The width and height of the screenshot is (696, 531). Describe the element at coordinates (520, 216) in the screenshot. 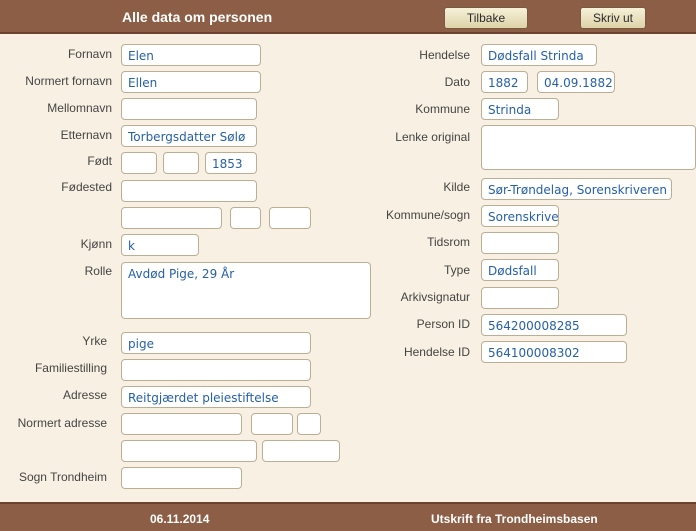

I see `kommune-sogn-field: Sorenskrive` at that location.